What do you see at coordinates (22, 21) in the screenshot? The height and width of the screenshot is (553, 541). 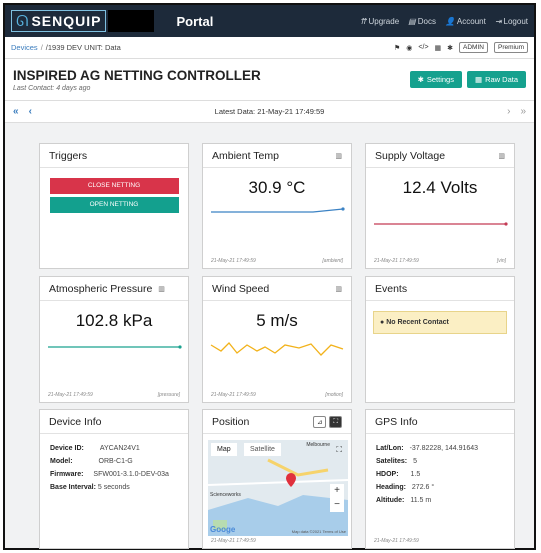 I see `logo-swirl-icon: ᘏ` at bounding box center [22, 21].